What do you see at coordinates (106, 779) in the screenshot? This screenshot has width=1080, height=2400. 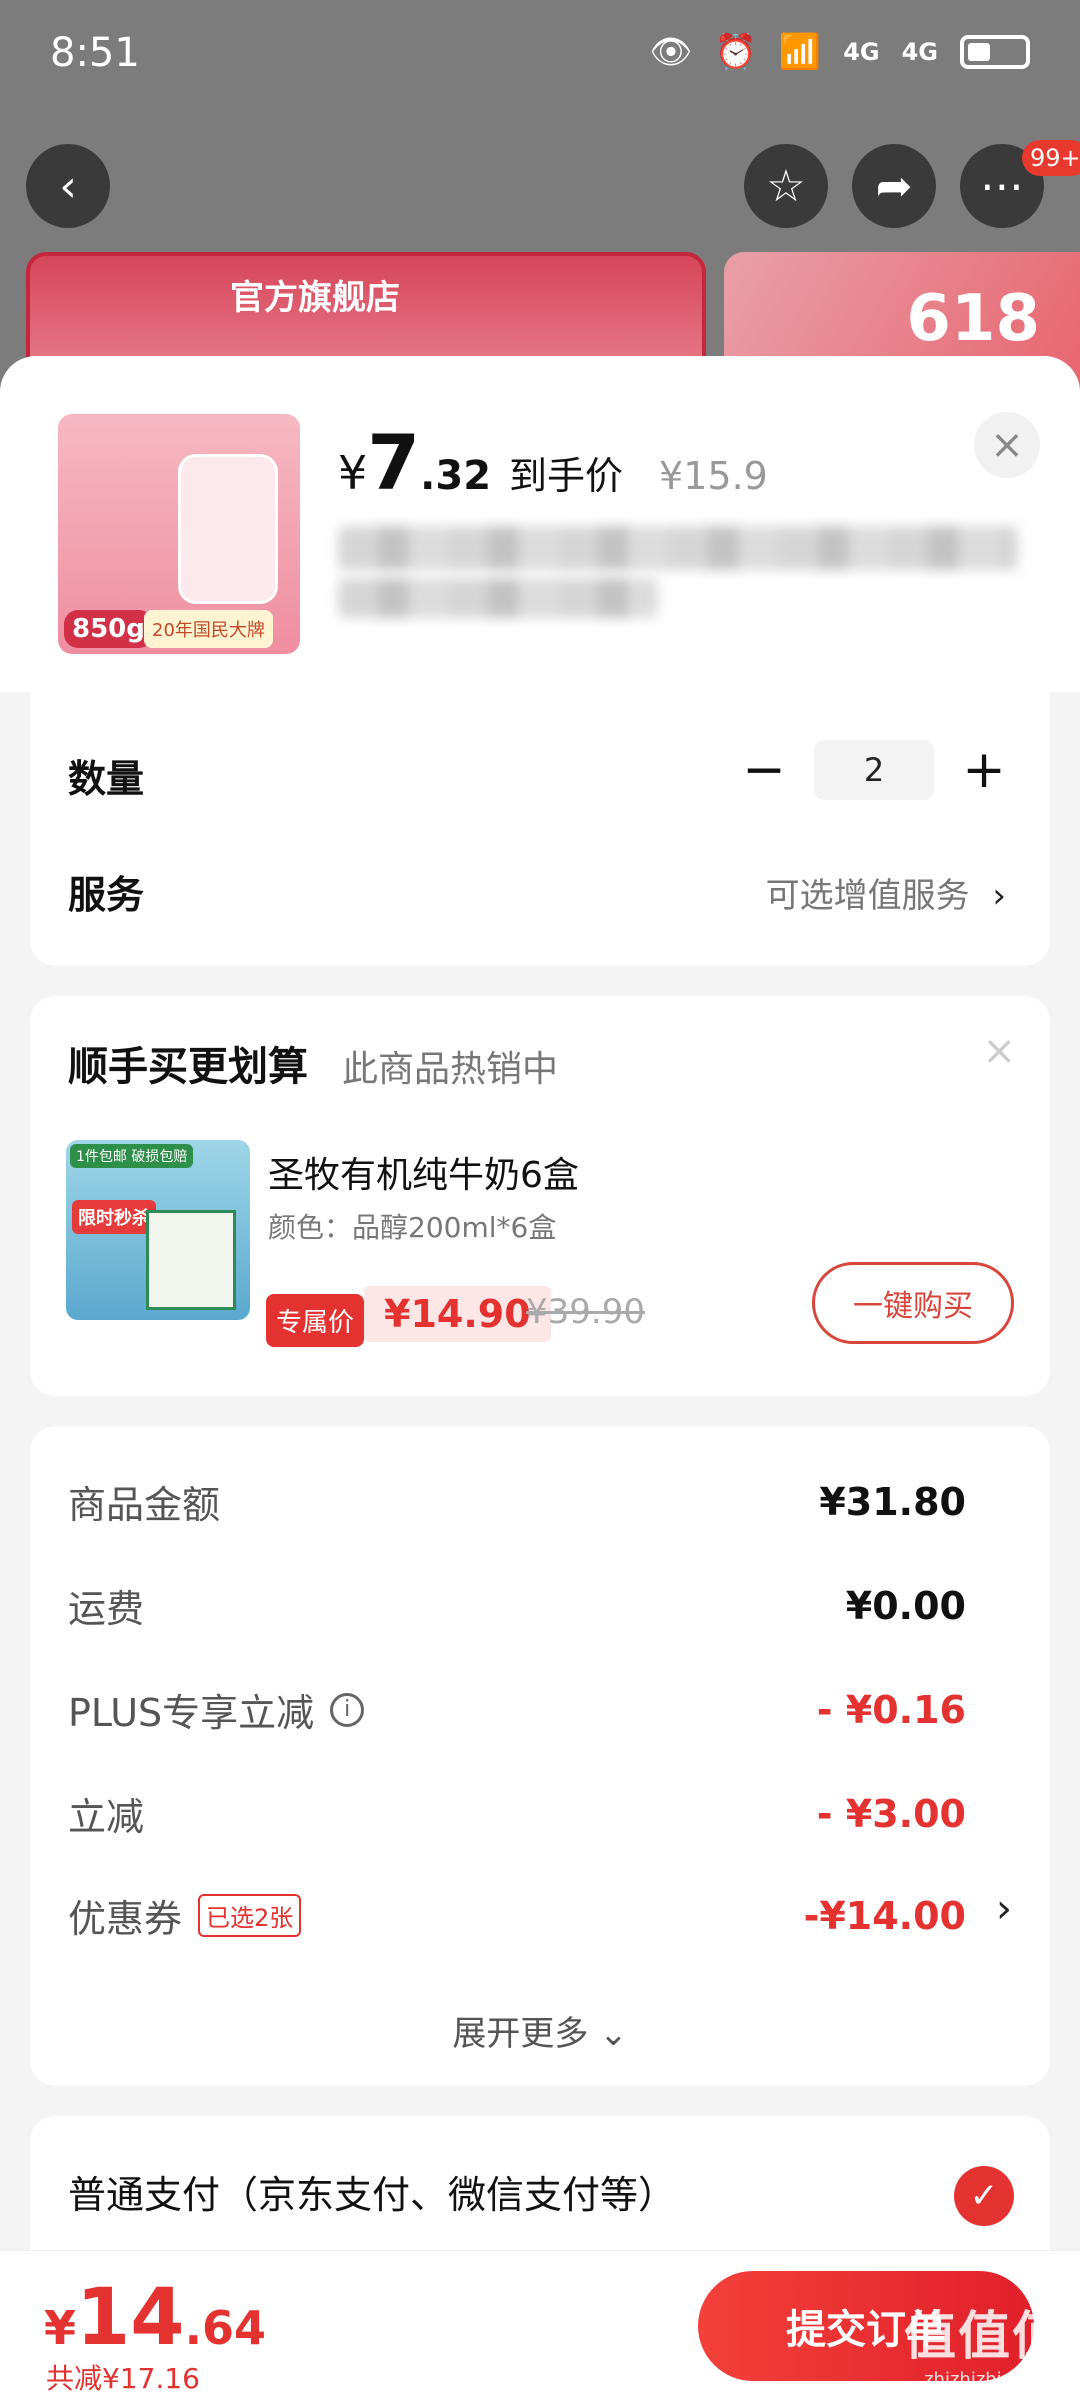 I see `quantity-label: 数量` at bounding box center [106, 779].